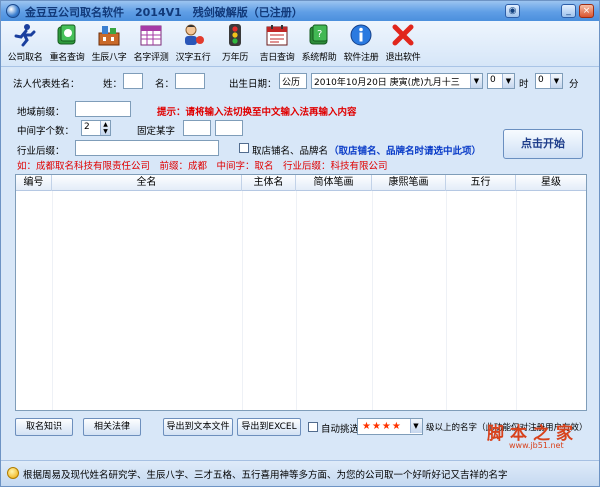 The width and height of the screenshot is (600, 487). Describe the element at coordinates (403, 58) in the screenshot. I see `tool-label: 退出软件` at that location.